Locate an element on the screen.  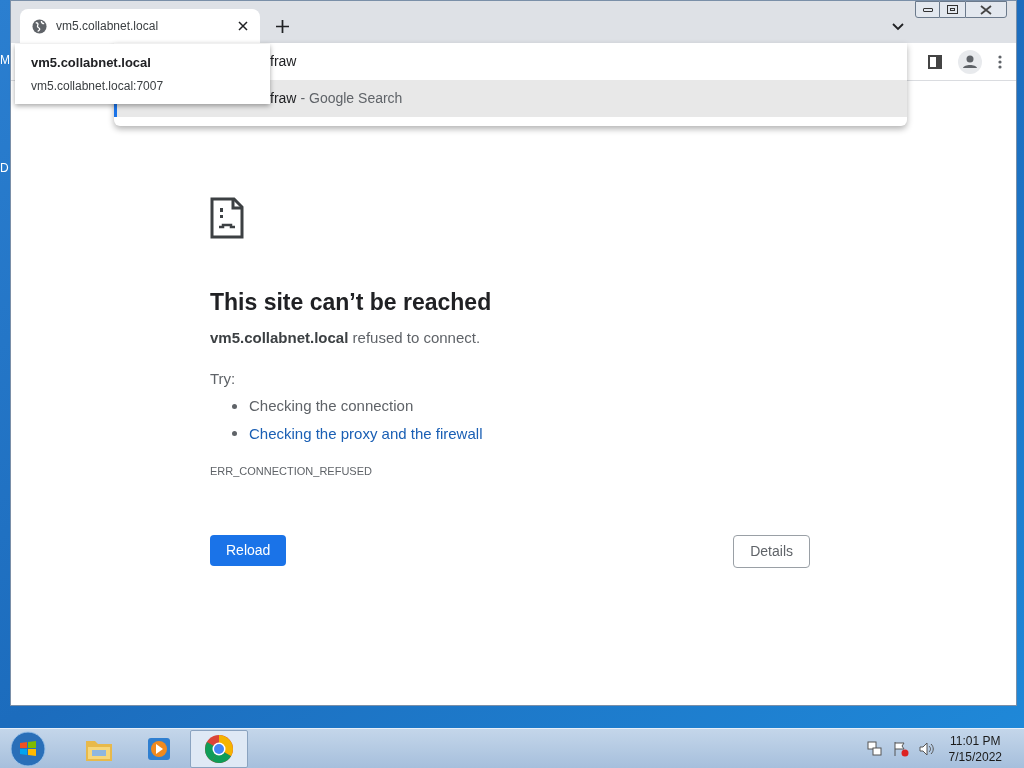
browser-logo-icon is located at coordinates (219, 748).